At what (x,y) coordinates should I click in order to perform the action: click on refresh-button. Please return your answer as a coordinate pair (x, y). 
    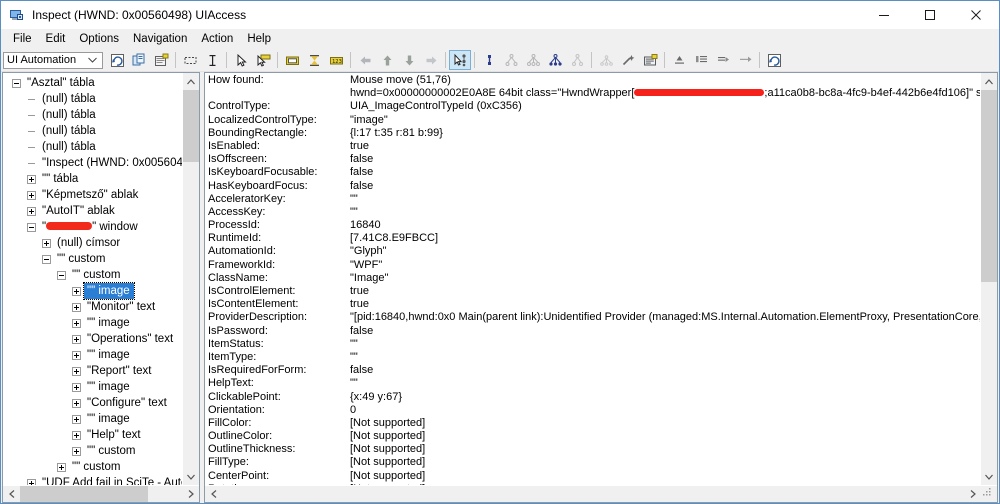
    Looking at the image, I should click on (117, 60).